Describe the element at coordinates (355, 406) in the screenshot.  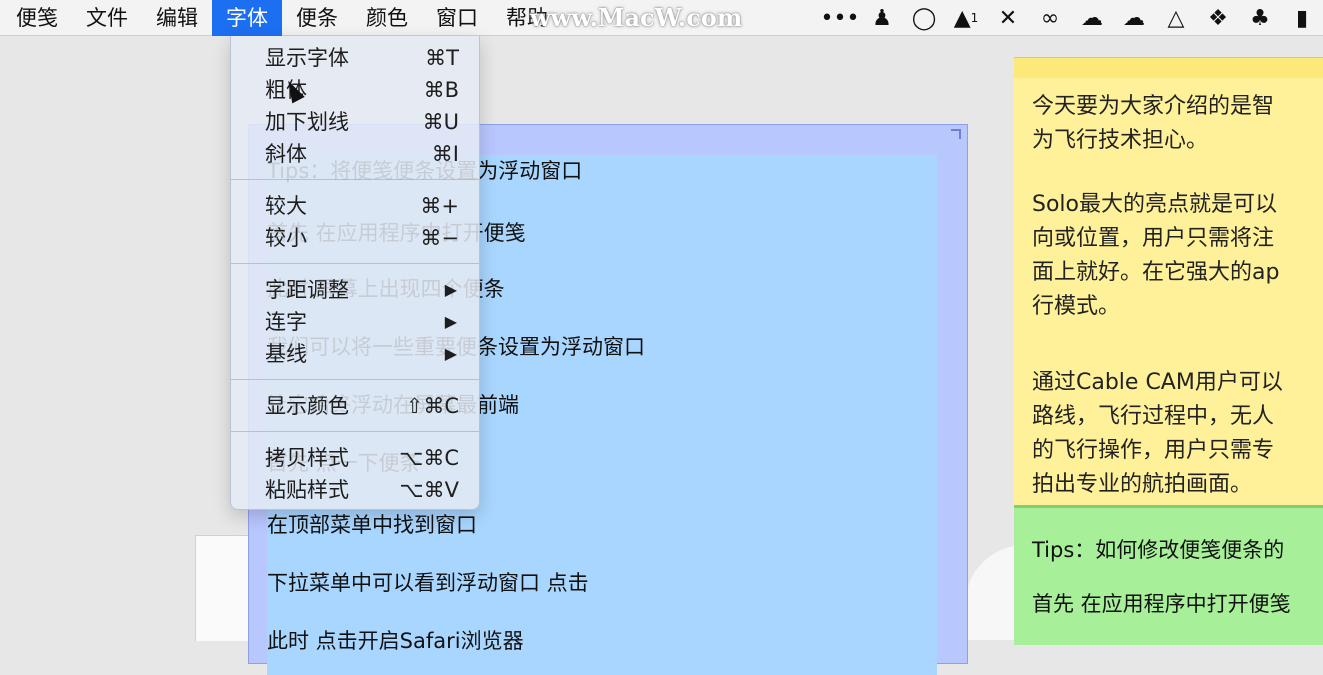
I see `menu-item-show-colors: 显示颜色 ⇧⌘C` at that location.